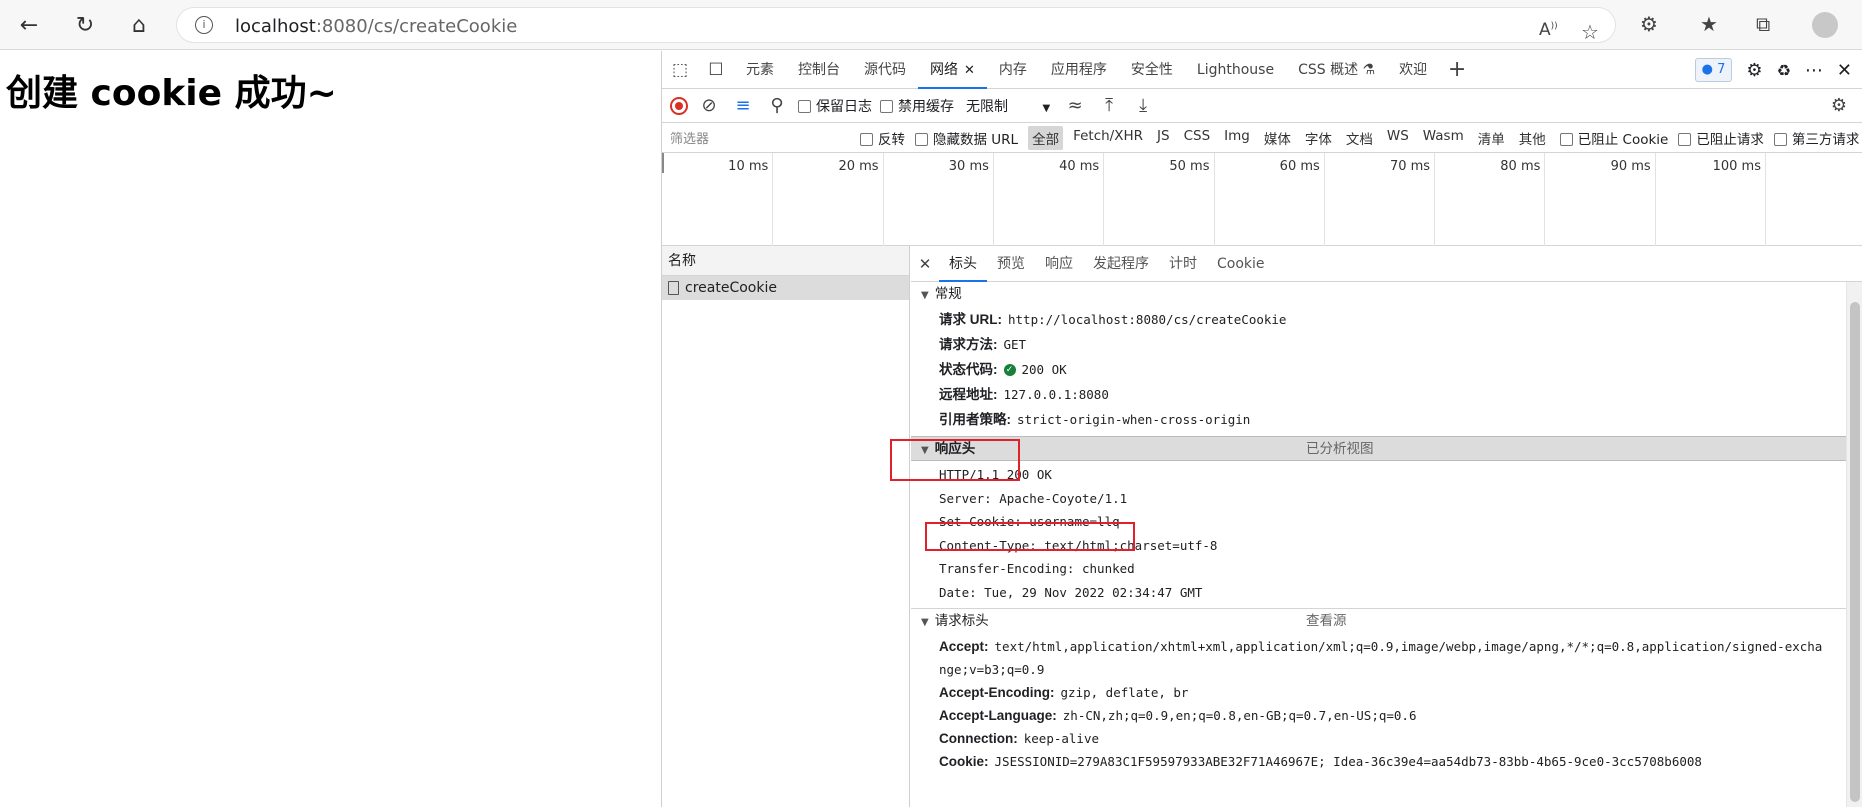 The width and height of the screenshot is (1862, 807). I want to click on detail-scrollbar, so click(1854, 544).